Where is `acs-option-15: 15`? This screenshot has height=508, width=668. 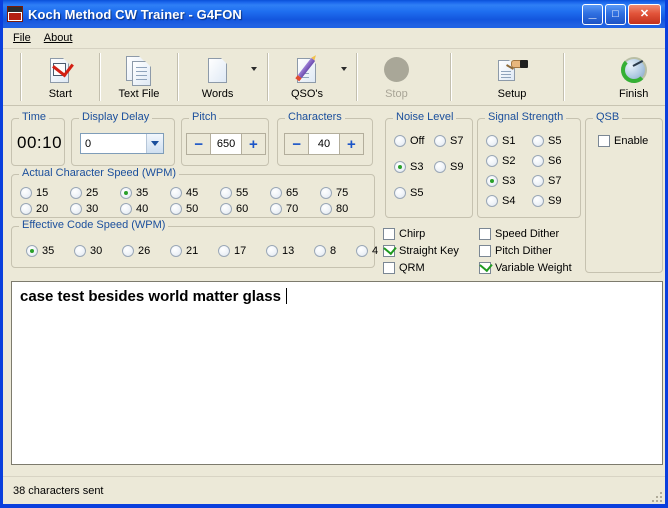
acs-option-15: 15 is located at coordinates (34, 193).